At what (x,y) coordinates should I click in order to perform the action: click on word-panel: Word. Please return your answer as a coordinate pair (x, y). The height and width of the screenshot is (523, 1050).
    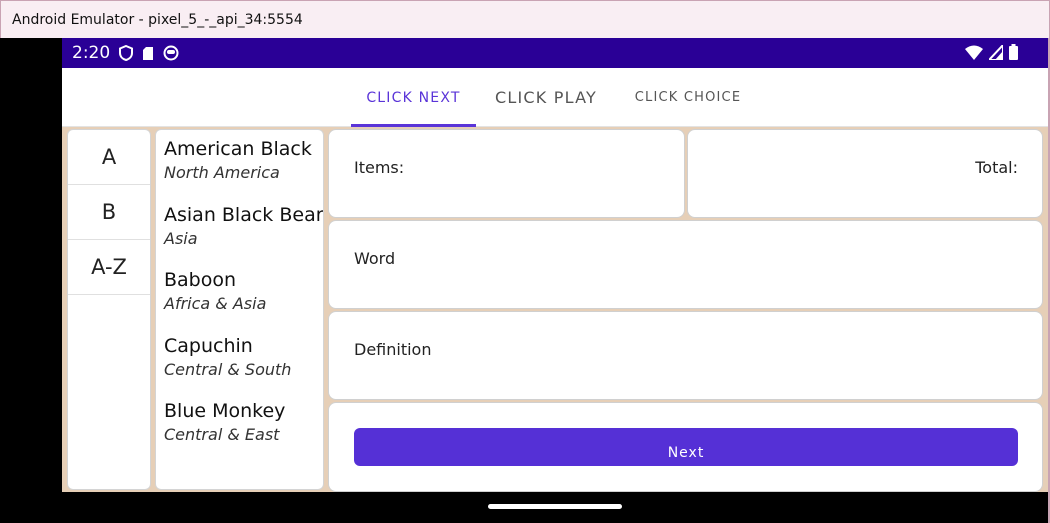
    Looking at the image, I should click on (685, 264).